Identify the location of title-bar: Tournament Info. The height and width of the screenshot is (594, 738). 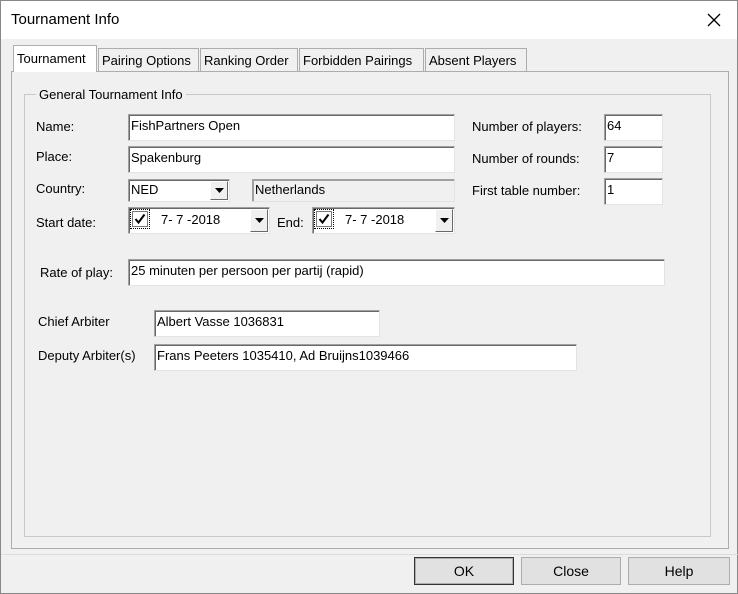
(369, 20).